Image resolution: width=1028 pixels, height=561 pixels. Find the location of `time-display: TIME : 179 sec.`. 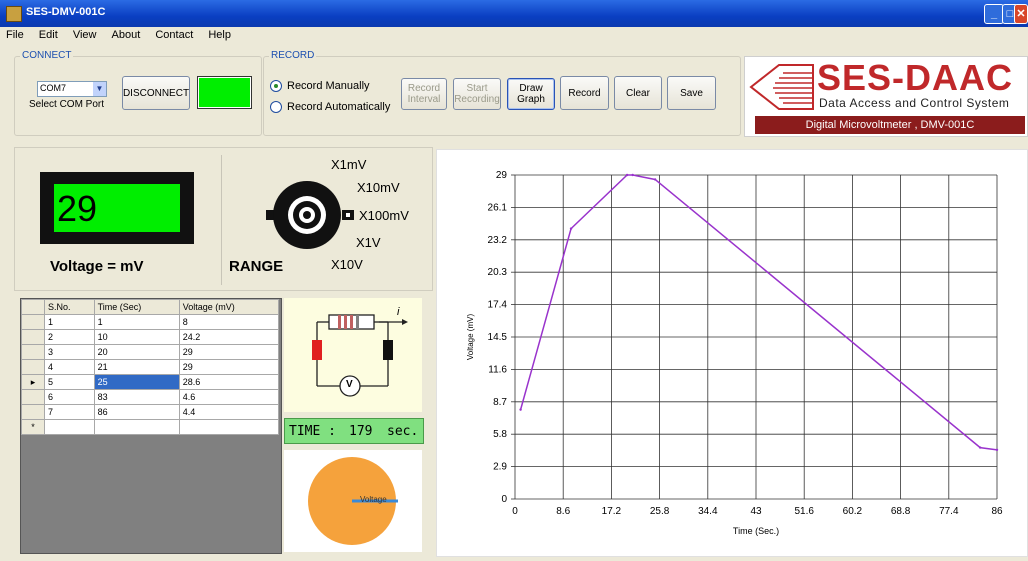

time-display: TIME : 179 sec. is located at coordinates (354, 431).